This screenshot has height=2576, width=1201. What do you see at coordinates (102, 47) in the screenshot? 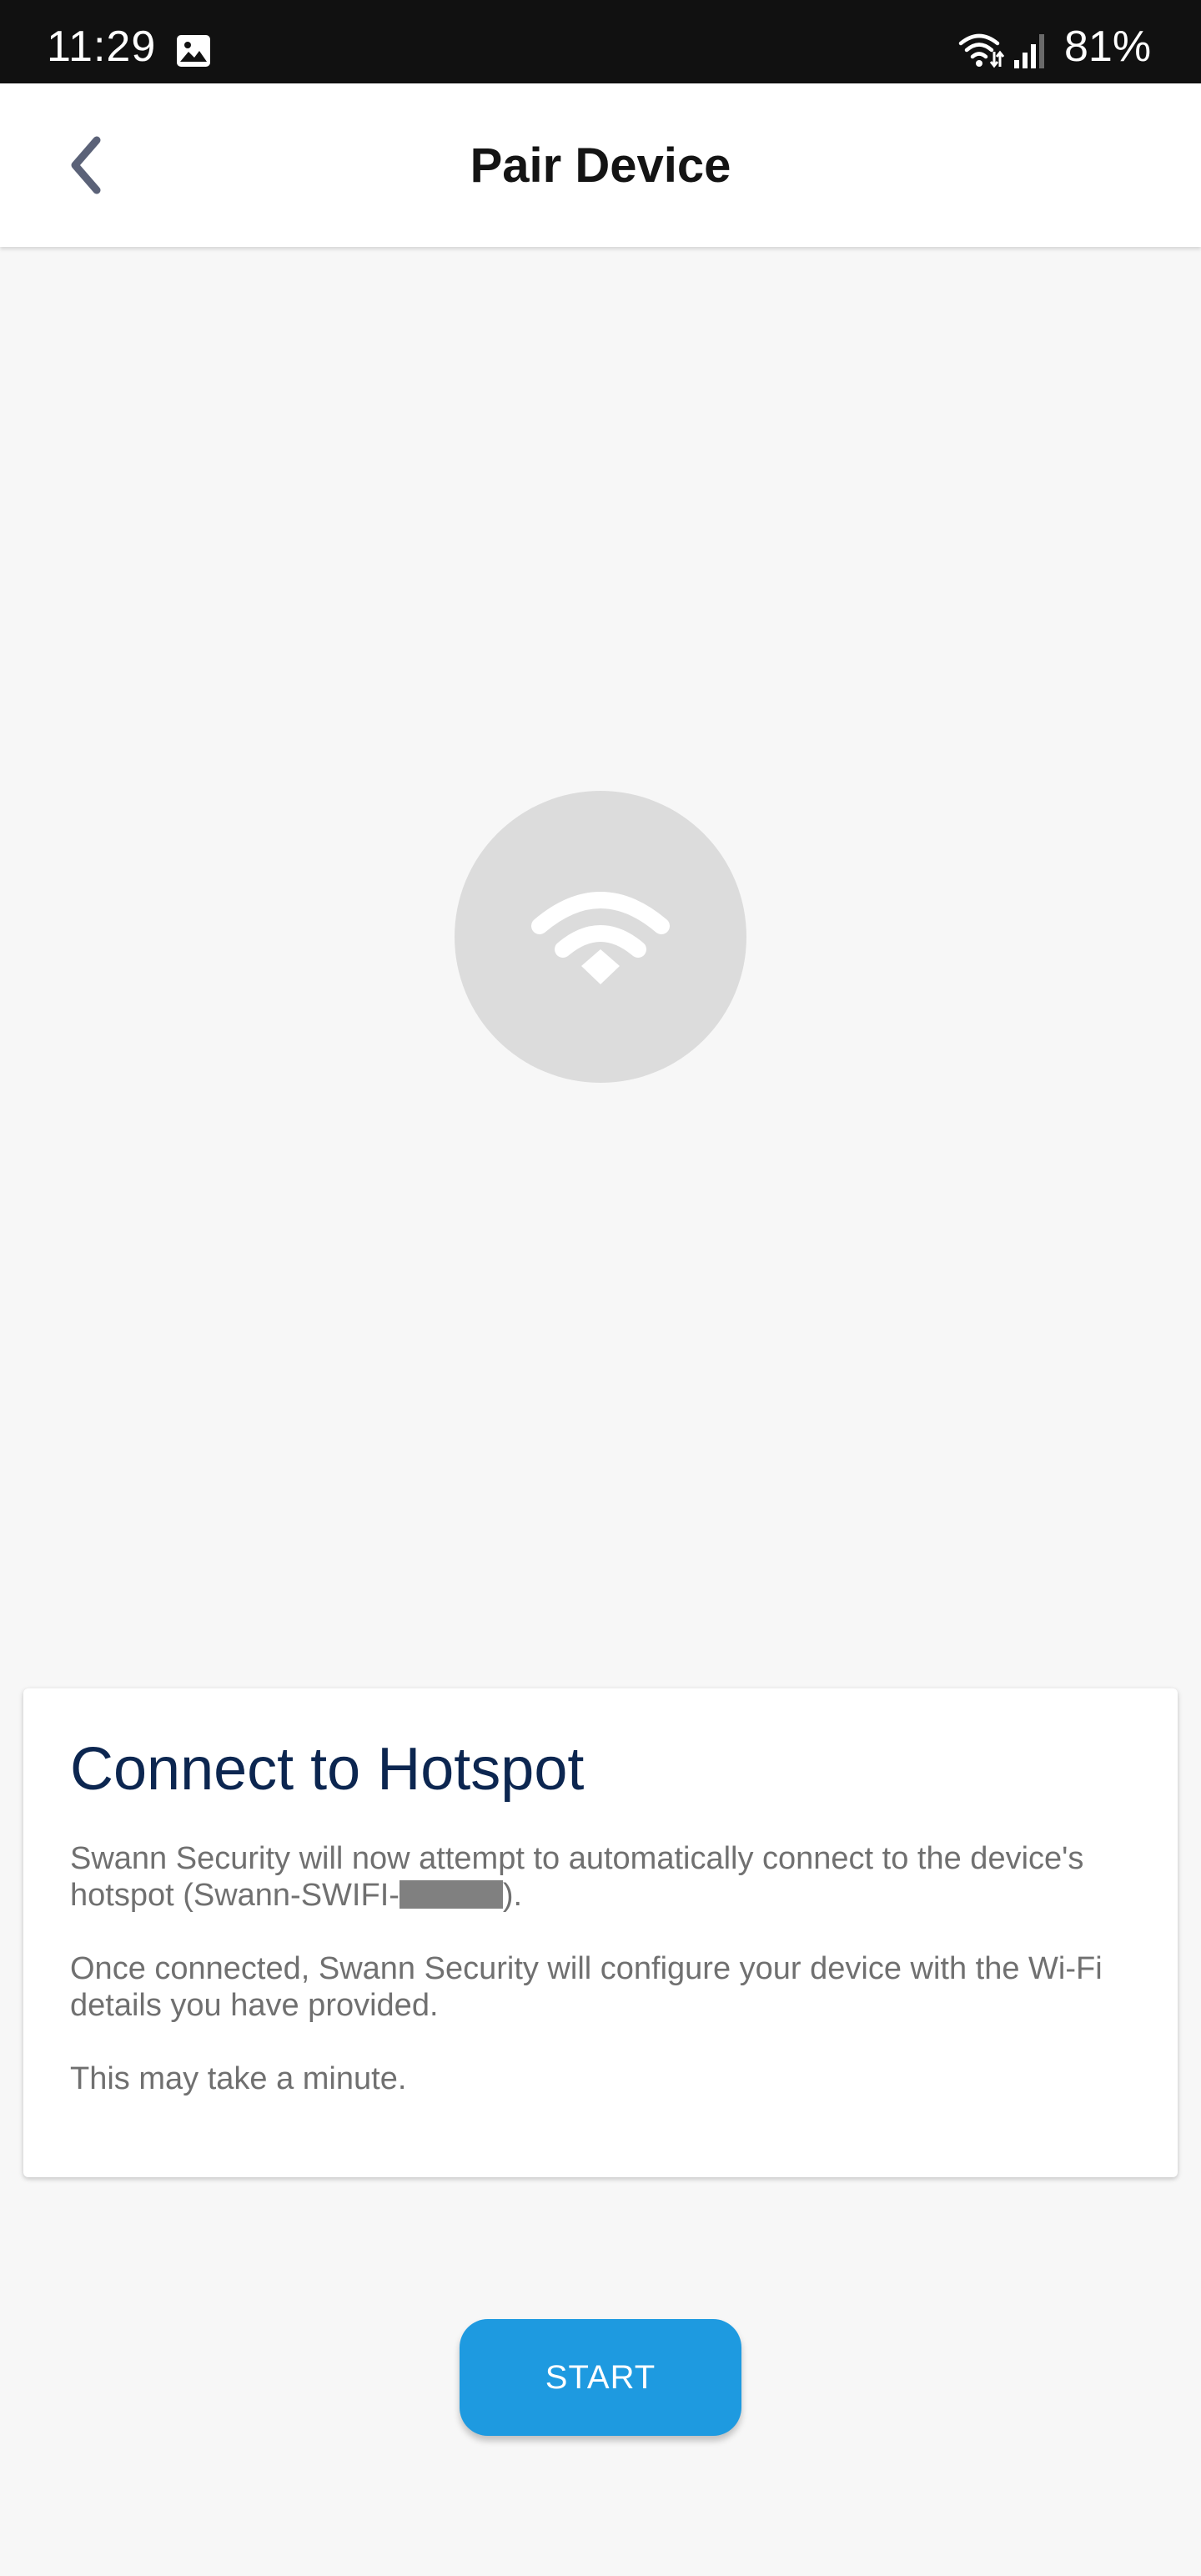
I see `status-time: 11:29` at bounding box center [102, 47].